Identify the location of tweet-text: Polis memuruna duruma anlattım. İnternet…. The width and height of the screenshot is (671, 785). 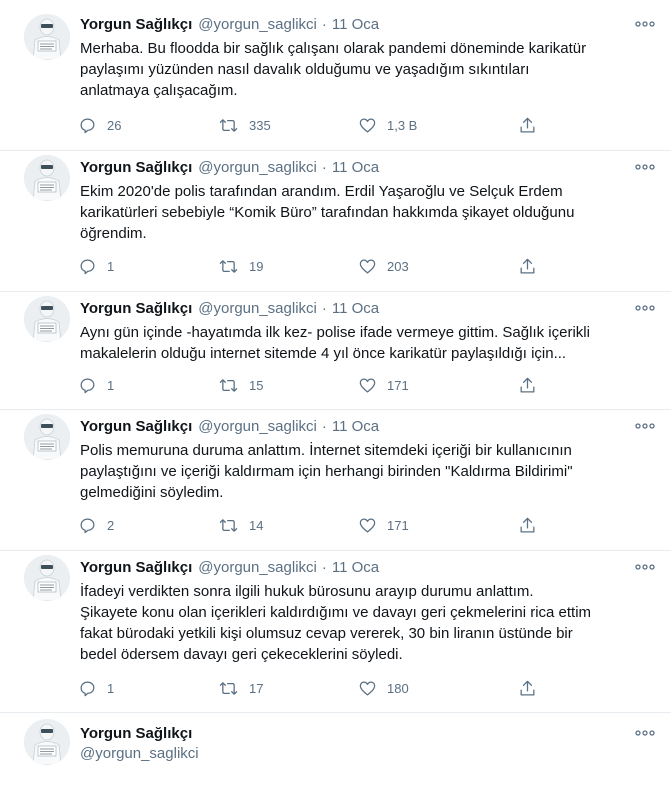
(326, 471).